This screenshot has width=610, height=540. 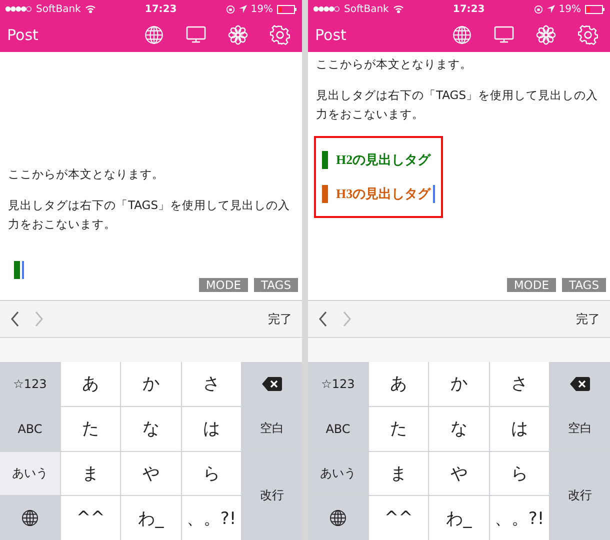 I want to click on heading-text: H2の見出しタグ, so click(x=383, y=160).